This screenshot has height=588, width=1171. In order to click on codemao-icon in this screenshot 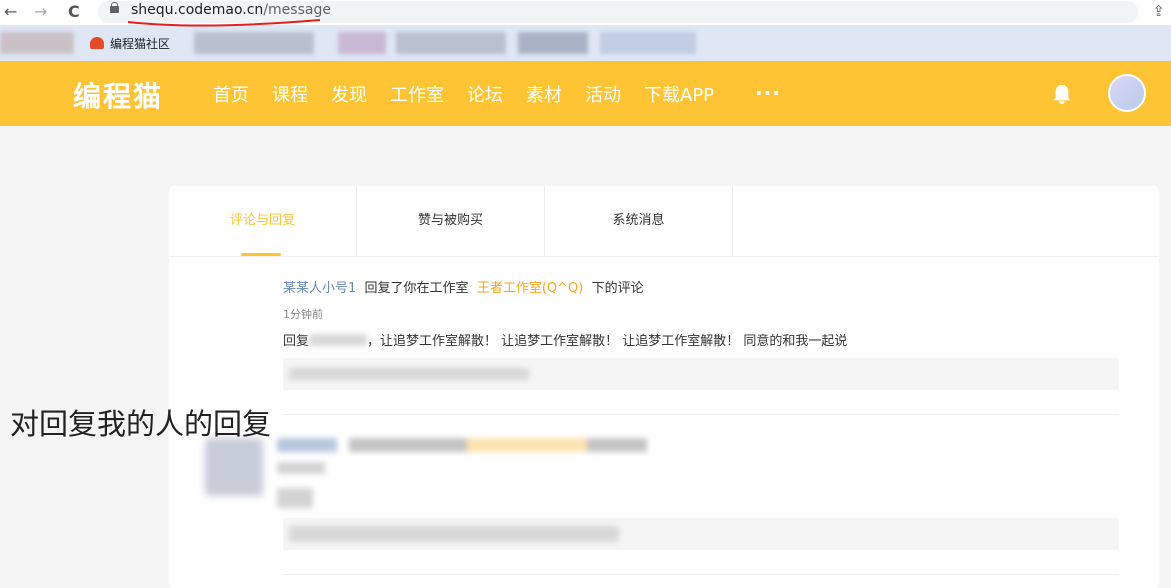, I will do `click(97, 43)`.